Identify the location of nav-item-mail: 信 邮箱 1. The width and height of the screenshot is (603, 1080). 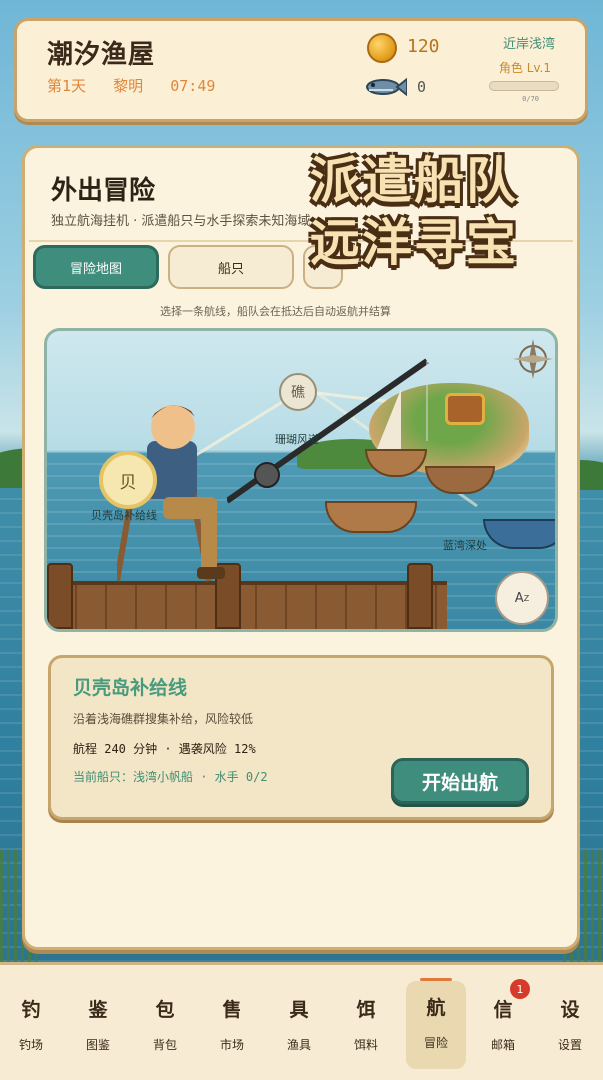
(503, 1023).